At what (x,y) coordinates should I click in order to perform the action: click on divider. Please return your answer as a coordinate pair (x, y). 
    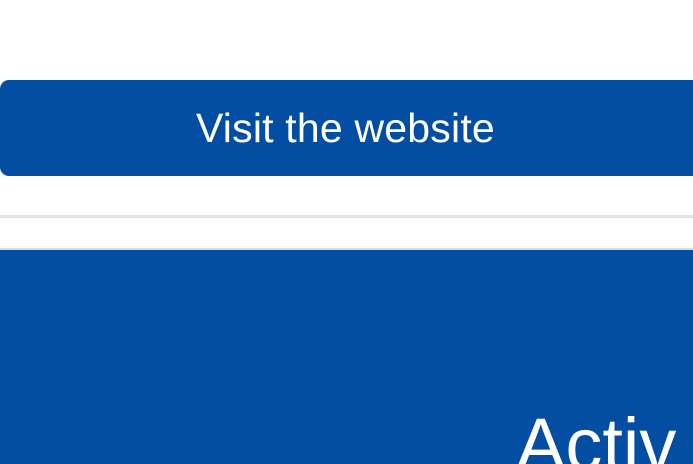
    Looking at the image, I should click on (346, 216).